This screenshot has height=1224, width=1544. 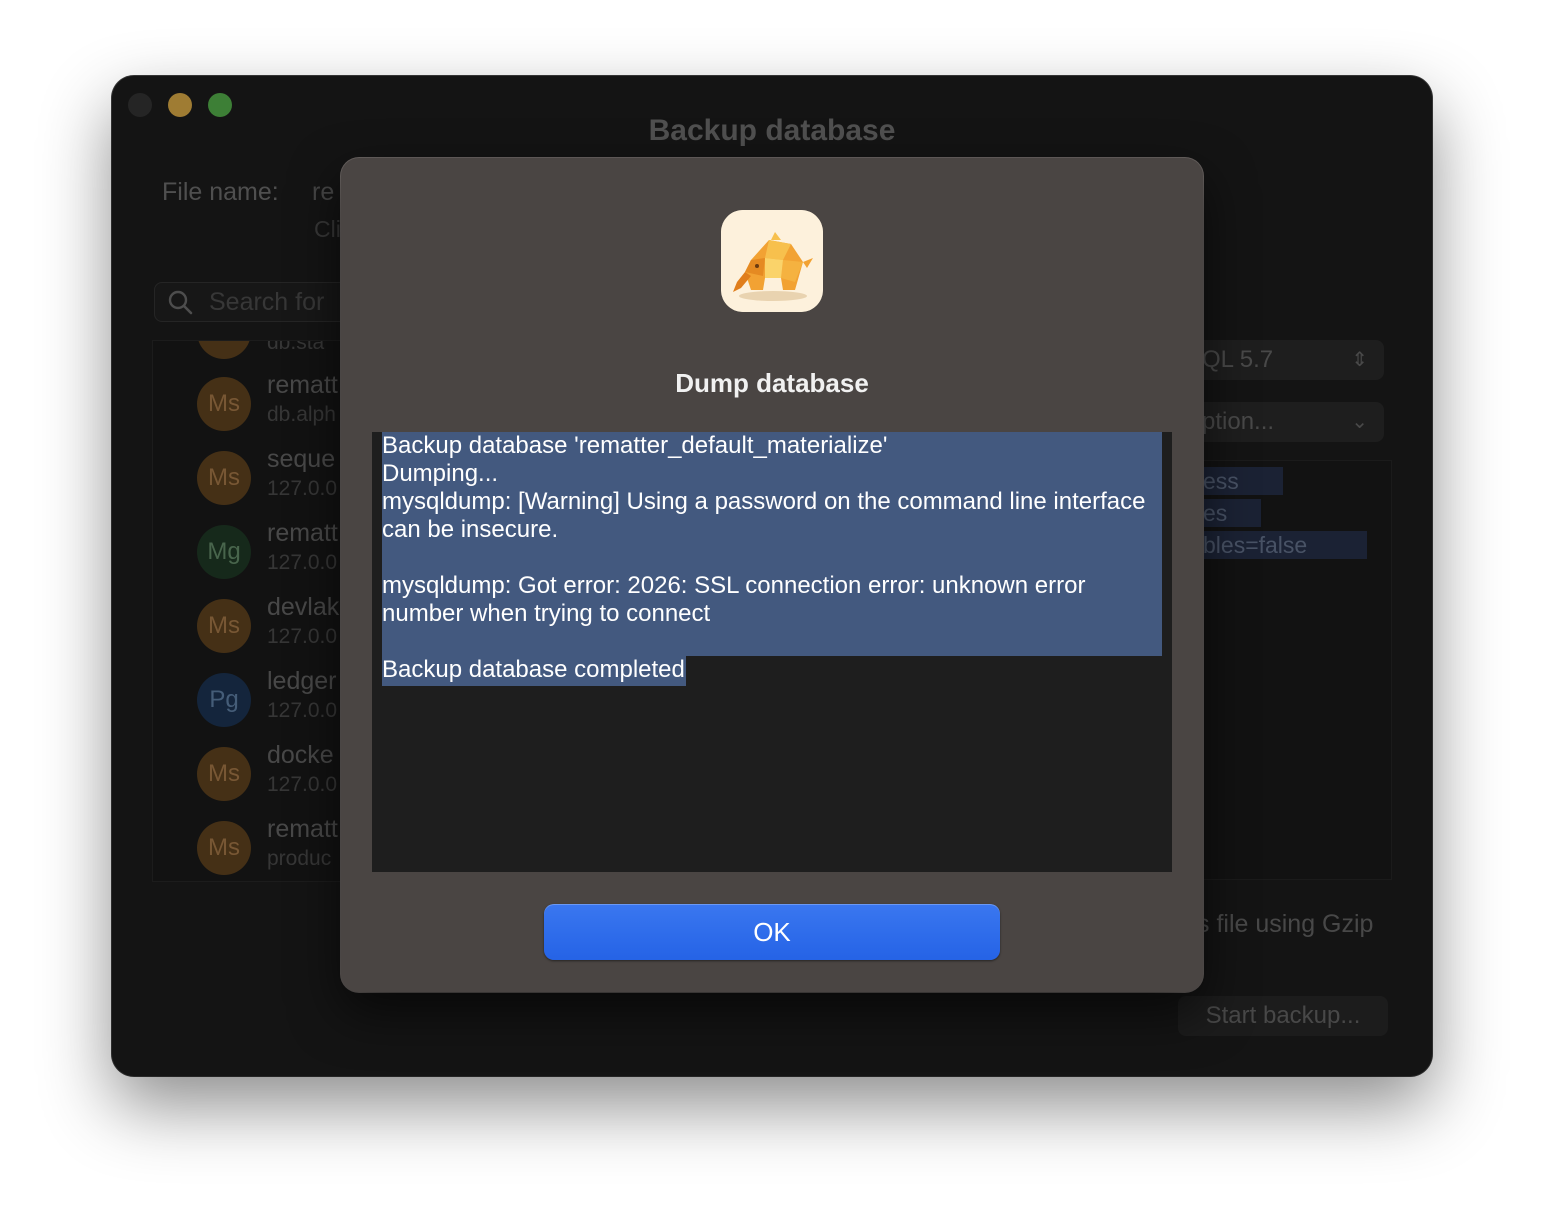 What do you see at coordinates (772, 261) in the screenshot?
I see `app-elephant-icon` at bounding box center [772, 261].